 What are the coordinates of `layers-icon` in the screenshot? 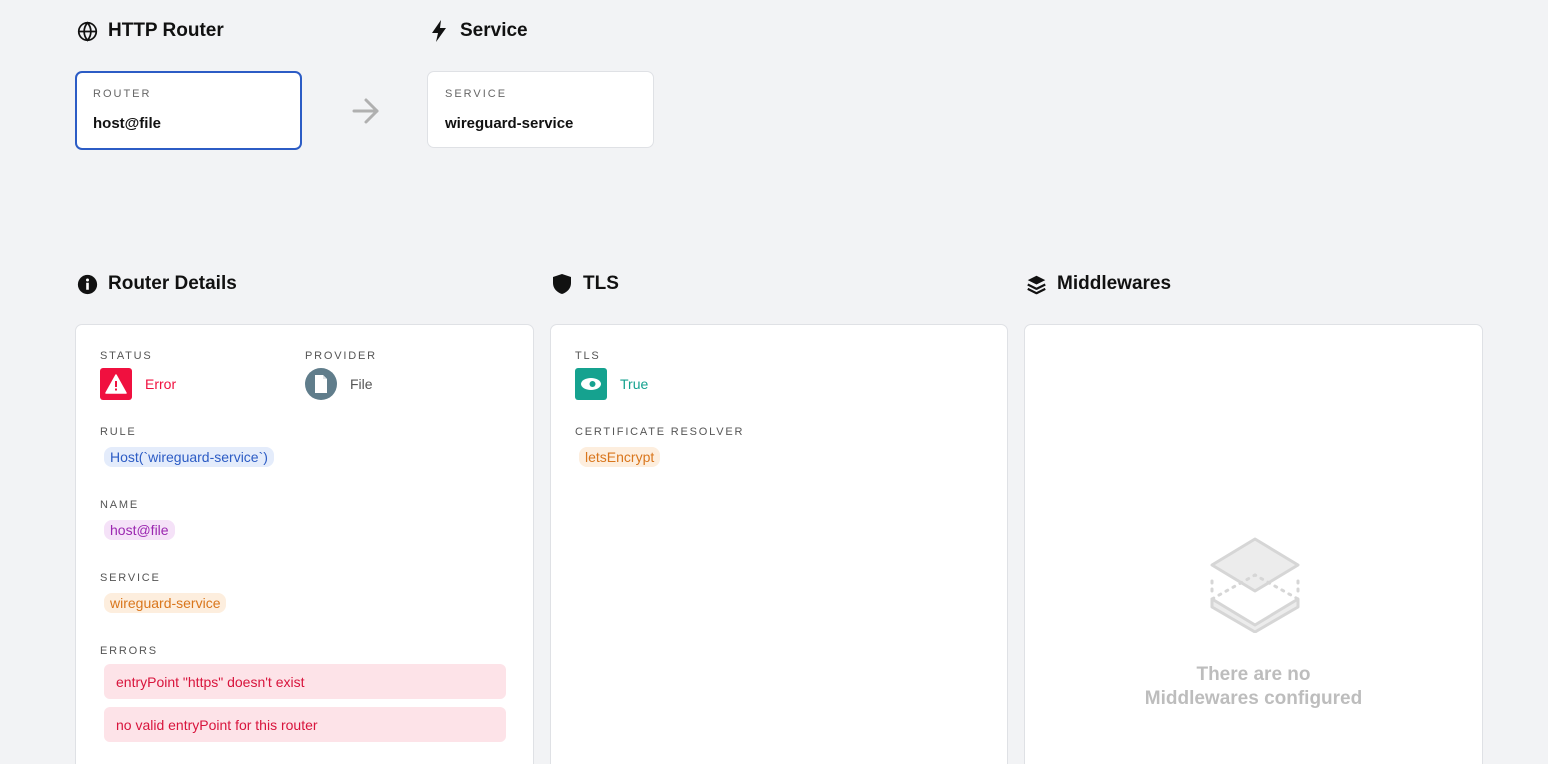 It's located at (1036, 284).